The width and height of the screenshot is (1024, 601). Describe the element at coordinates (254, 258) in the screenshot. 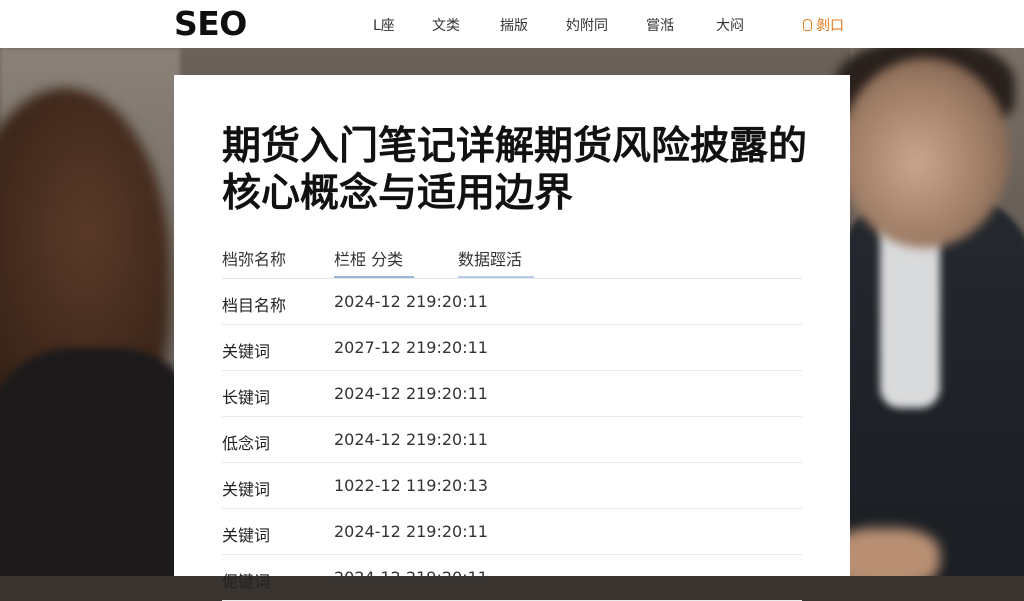

I see `tab-archive-name: 档弥名称` at that location.